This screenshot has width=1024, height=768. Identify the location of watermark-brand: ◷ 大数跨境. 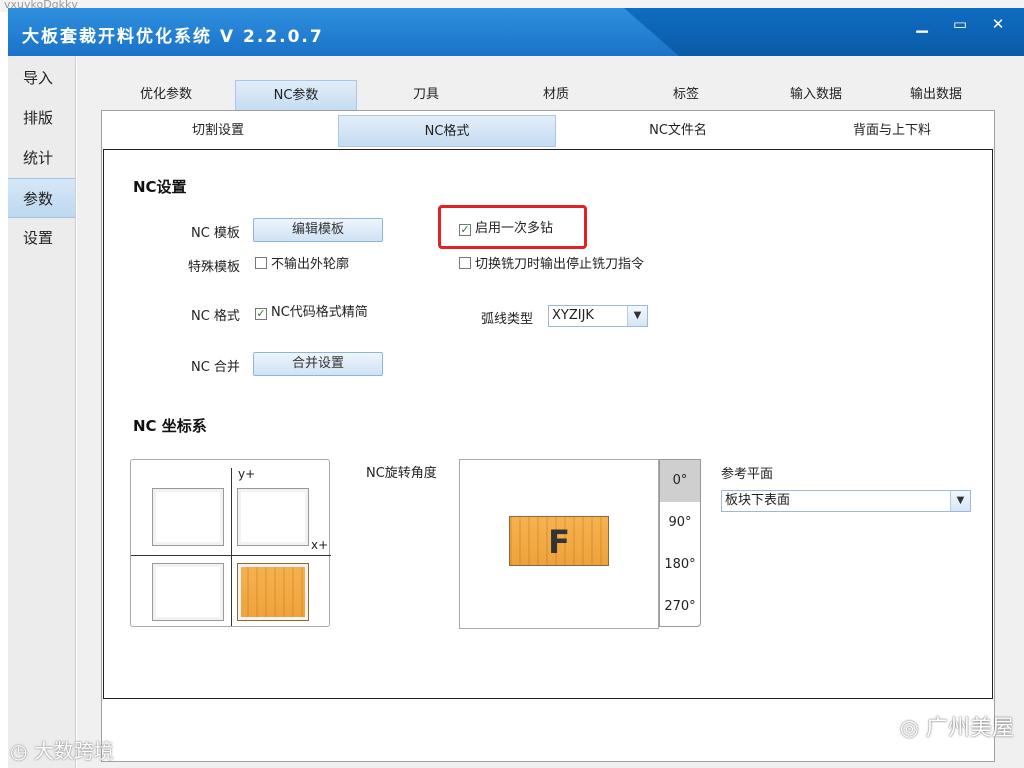
(62, 749).